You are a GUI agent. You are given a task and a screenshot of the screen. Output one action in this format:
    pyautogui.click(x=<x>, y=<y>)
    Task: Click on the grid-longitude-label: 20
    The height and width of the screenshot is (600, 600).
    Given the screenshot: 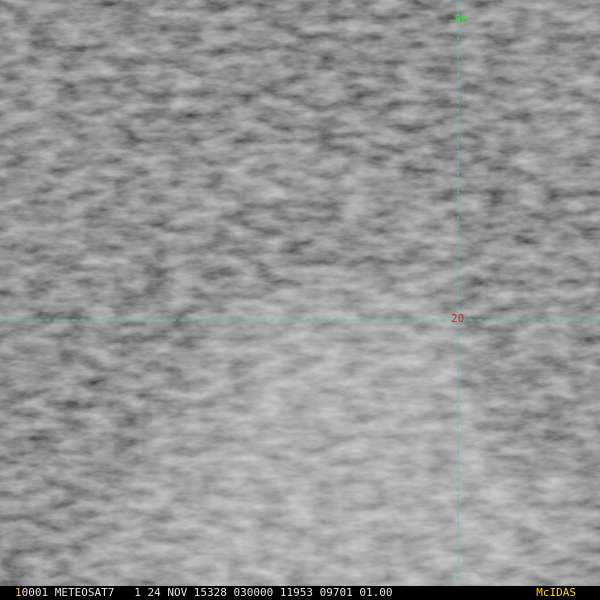 What is the action you would take?
    pyautogui.click(x=458, y=318)
    